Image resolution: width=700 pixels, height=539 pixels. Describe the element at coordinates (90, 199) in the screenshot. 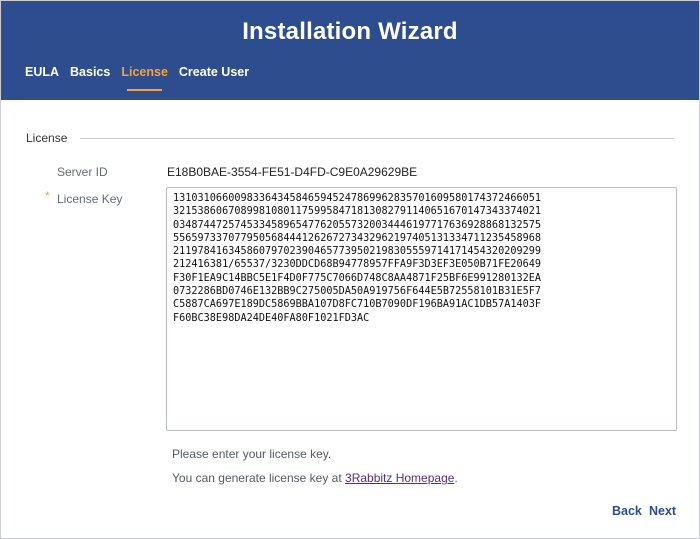

I see `license-key-label: License Key` at that location.